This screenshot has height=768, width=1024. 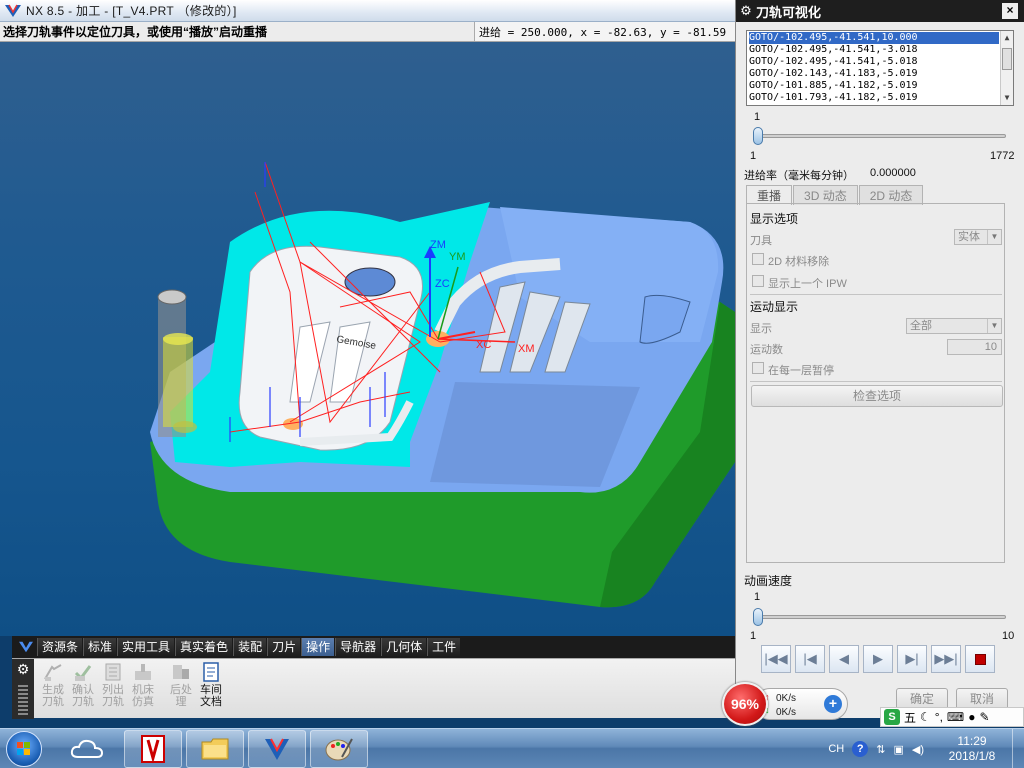 I want to click on machine-simulation-button: 机床 仿真, so click(x=143, y=684).